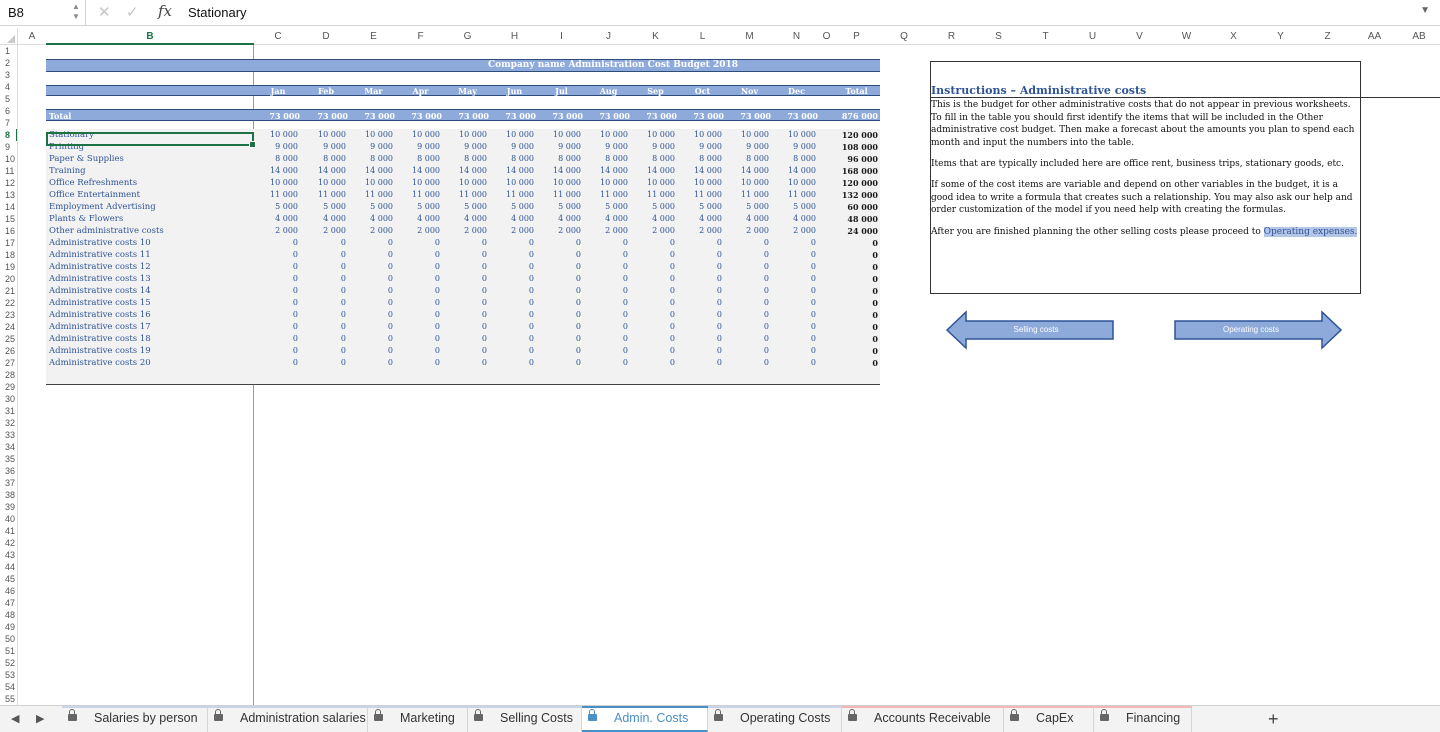 The image size is (1440, 732). I want to click on column-header-o: O, so click(826, 36).